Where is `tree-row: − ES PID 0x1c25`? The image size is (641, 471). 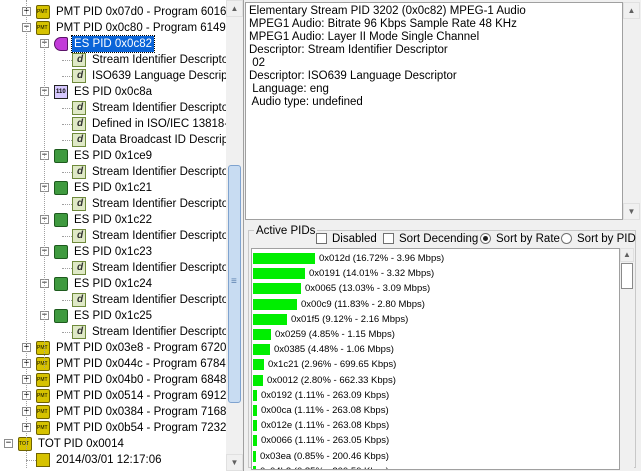
tree-row: − ES PID 0x1c25 is located at coordinates (113, 316).